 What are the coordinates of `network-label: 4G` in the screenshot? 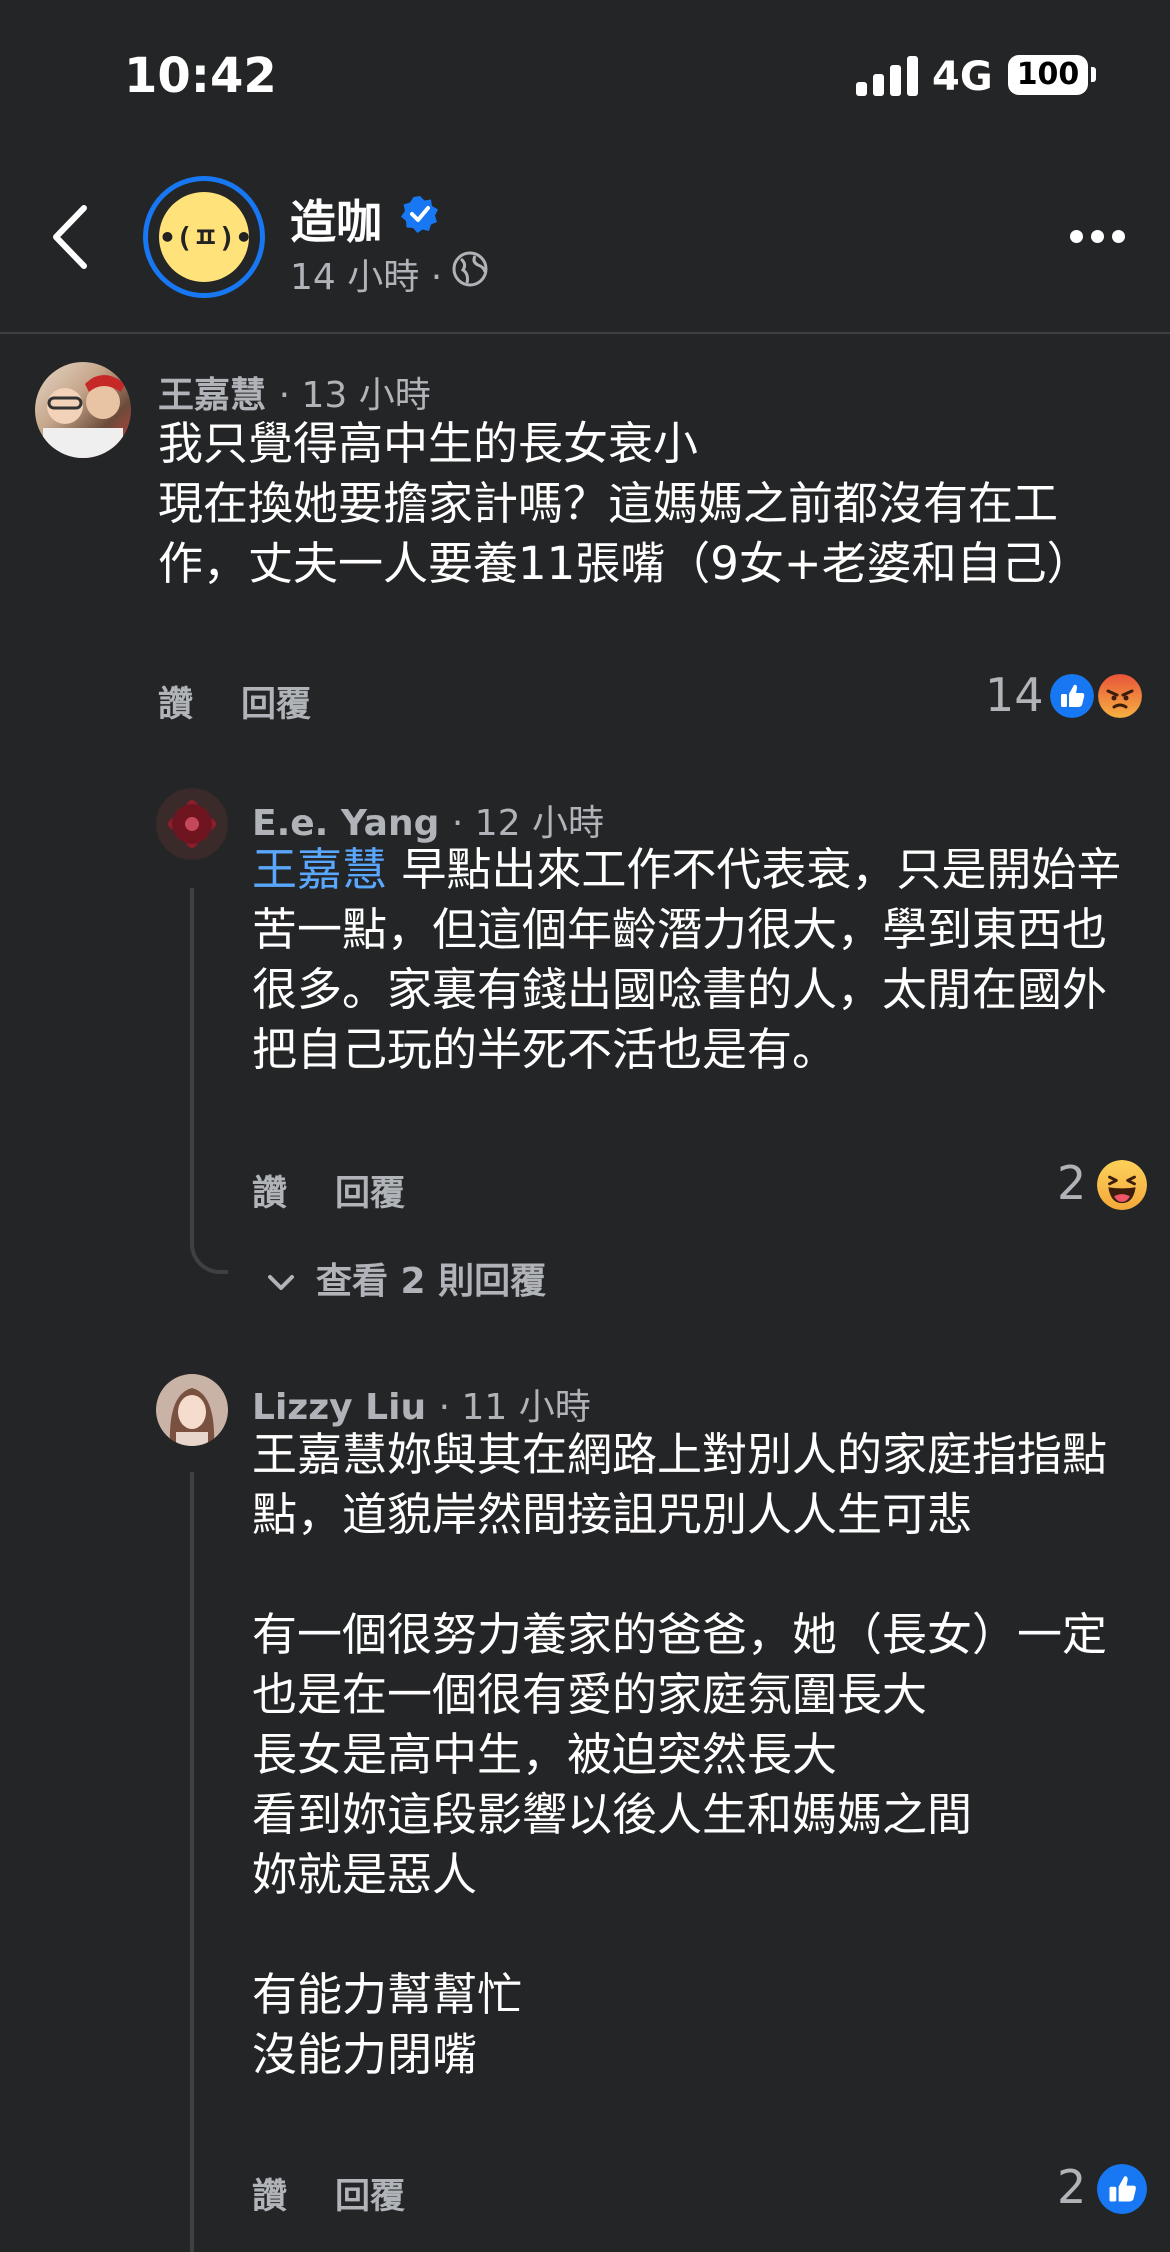 It's located at (962, 77).